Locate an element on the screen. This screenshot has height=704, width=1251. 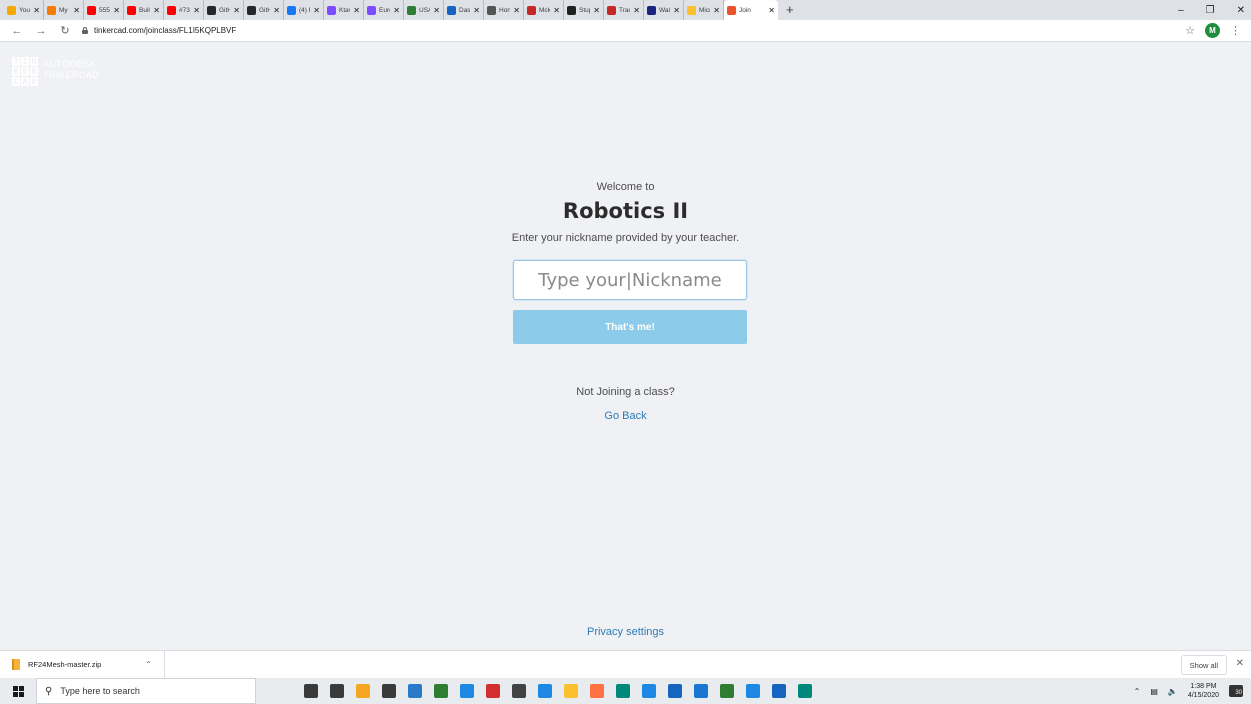
url-text: tinkercad.com/joinclass/FL1I5KQPLBVF is located at coordinates (165, 30).